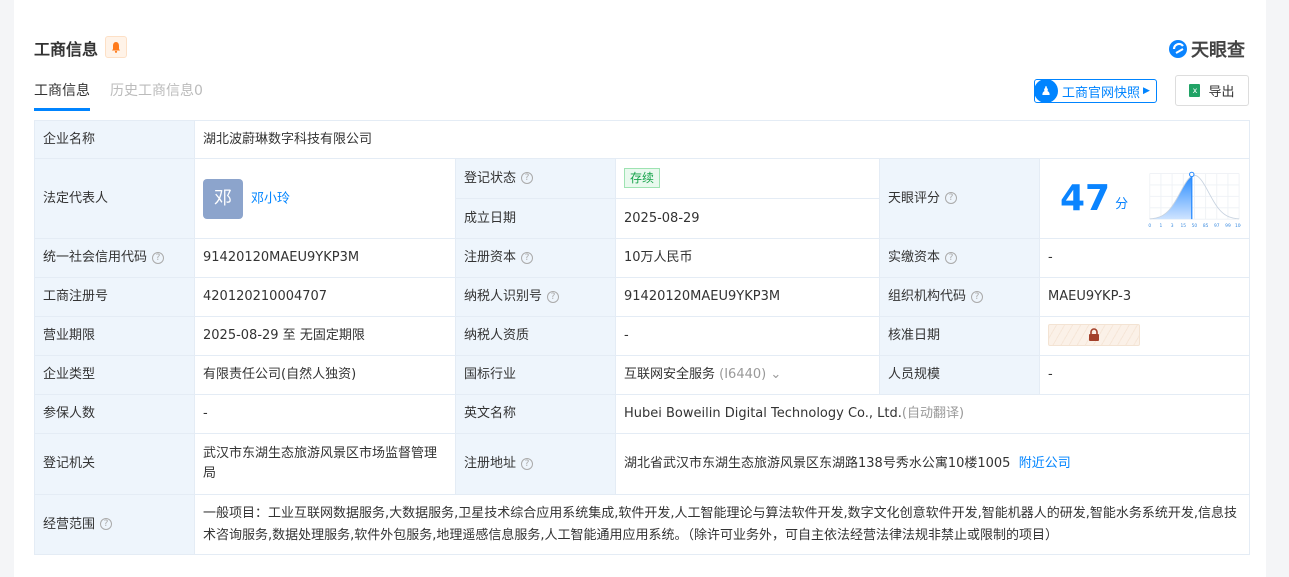 The width and height of the screenshot is (1289, 577). Describe the element at coordinates (114, 414) in the screenshot. I see `insured-label: 参保人数` at that location.